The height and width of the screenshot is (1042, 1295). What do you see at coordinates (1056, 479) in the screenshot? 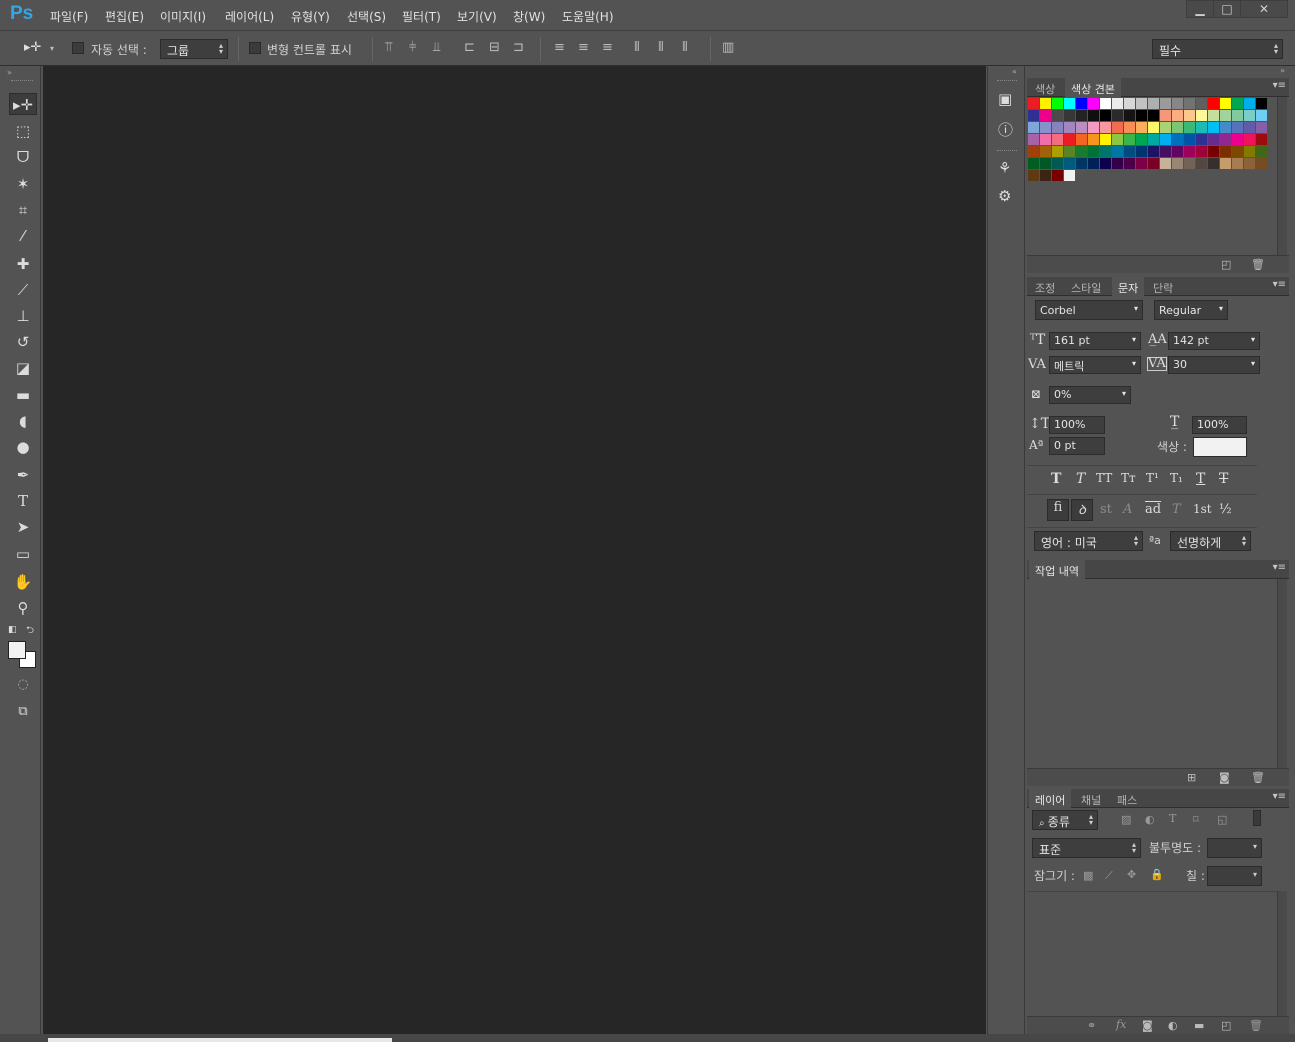
I see `faux-bold-button: T` at bounding box center [1056, 479].